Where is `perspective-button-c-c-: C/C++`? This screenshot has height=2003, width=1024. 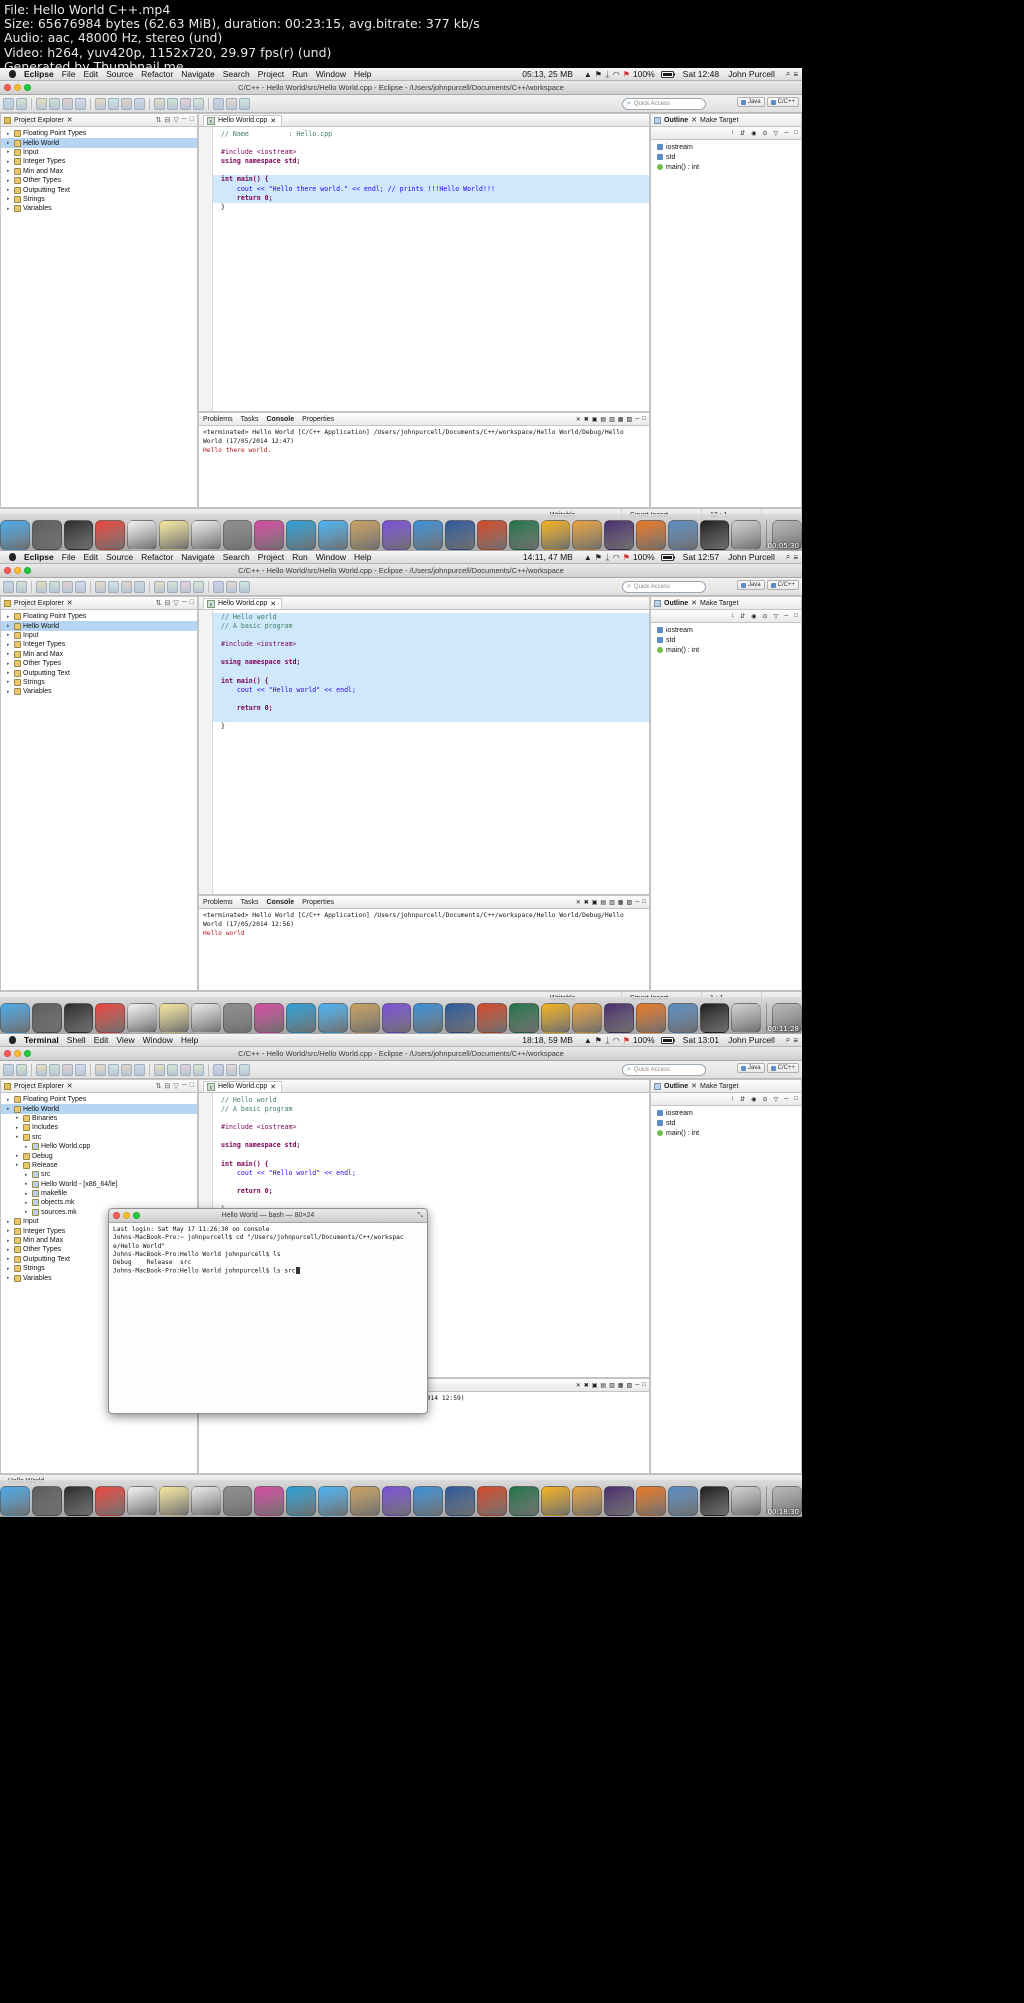 perspective-button-c-c-: C/C++ is located at coordinates (782, 1068).